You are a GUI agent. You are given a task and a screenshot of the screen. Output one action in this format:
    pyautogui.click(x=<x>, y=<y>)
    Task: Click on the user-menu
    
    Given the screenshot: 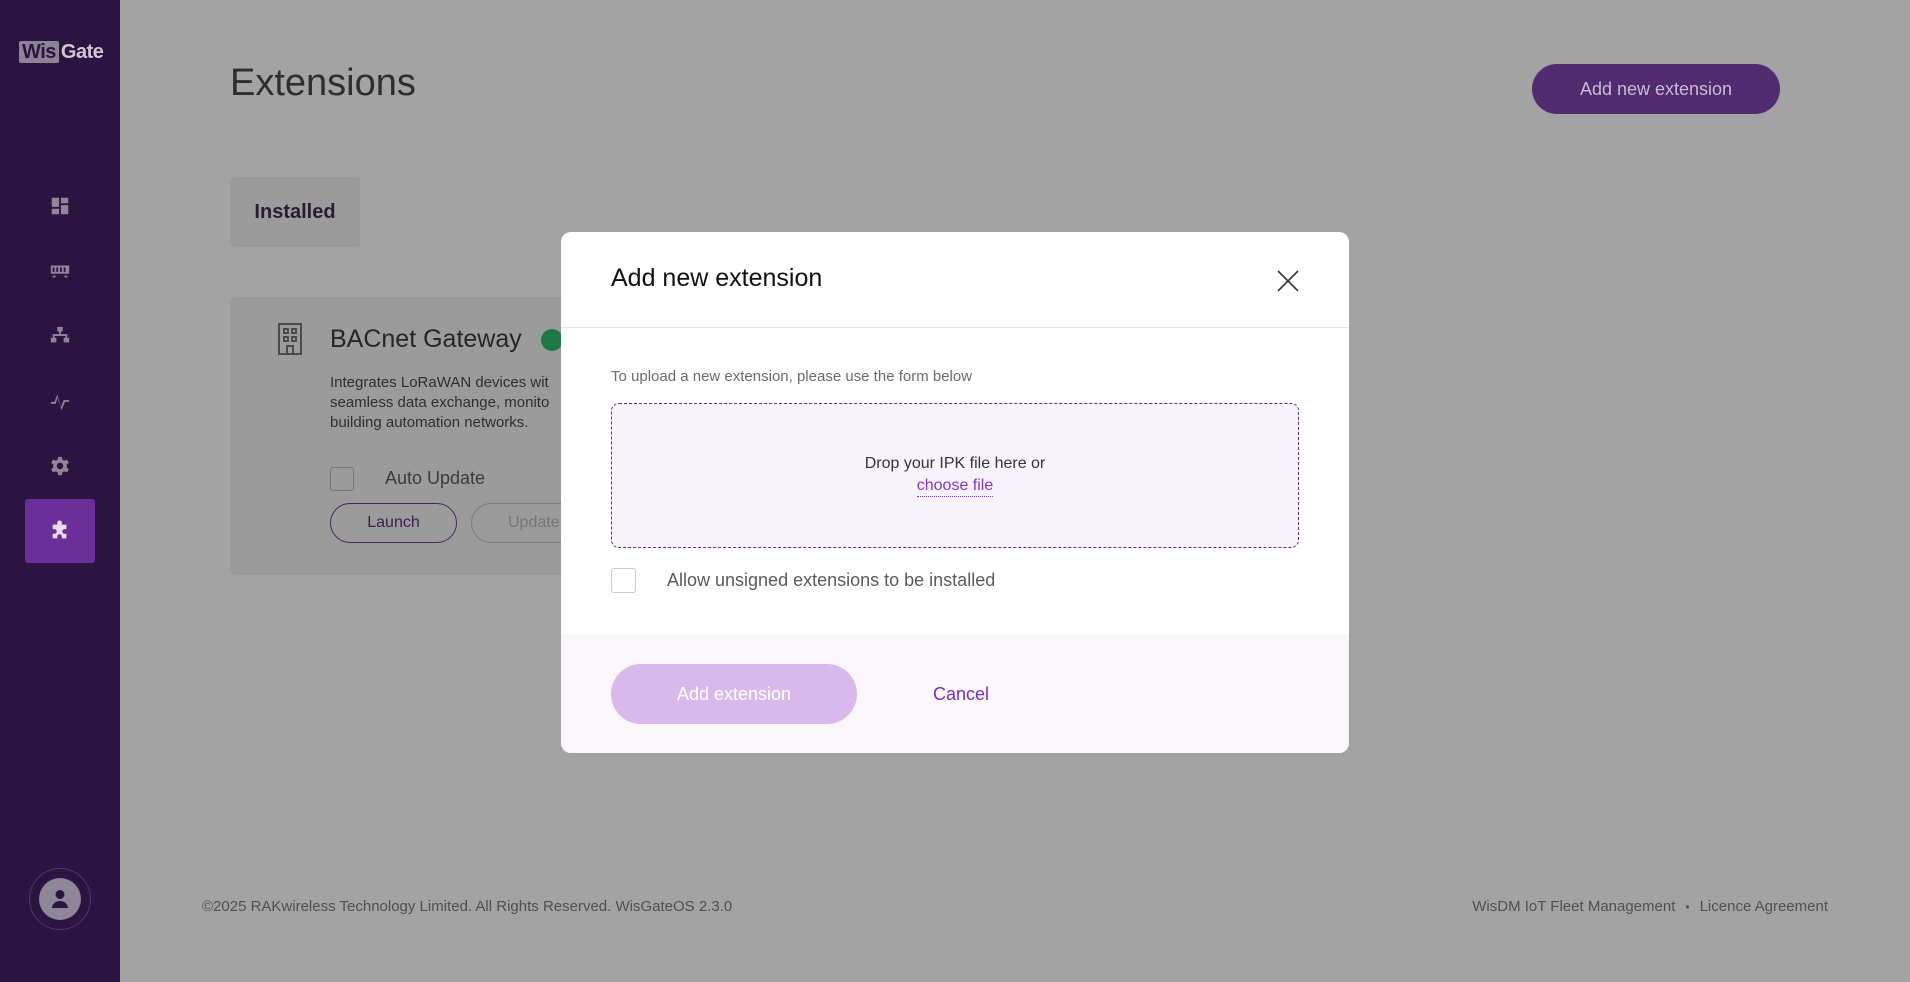 What is the action you would take?
    pyautogui.click(x=60, y=899)
    